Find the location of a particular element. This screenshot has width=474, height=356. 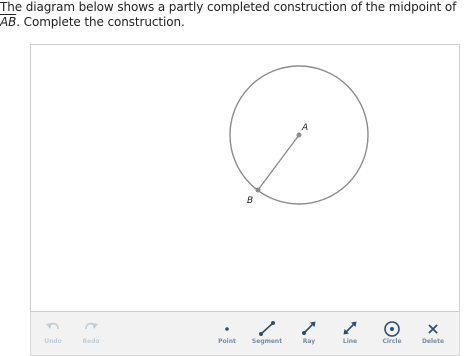

prompt-text-after: . Complete the construction. is located at coordinates (100, 22).